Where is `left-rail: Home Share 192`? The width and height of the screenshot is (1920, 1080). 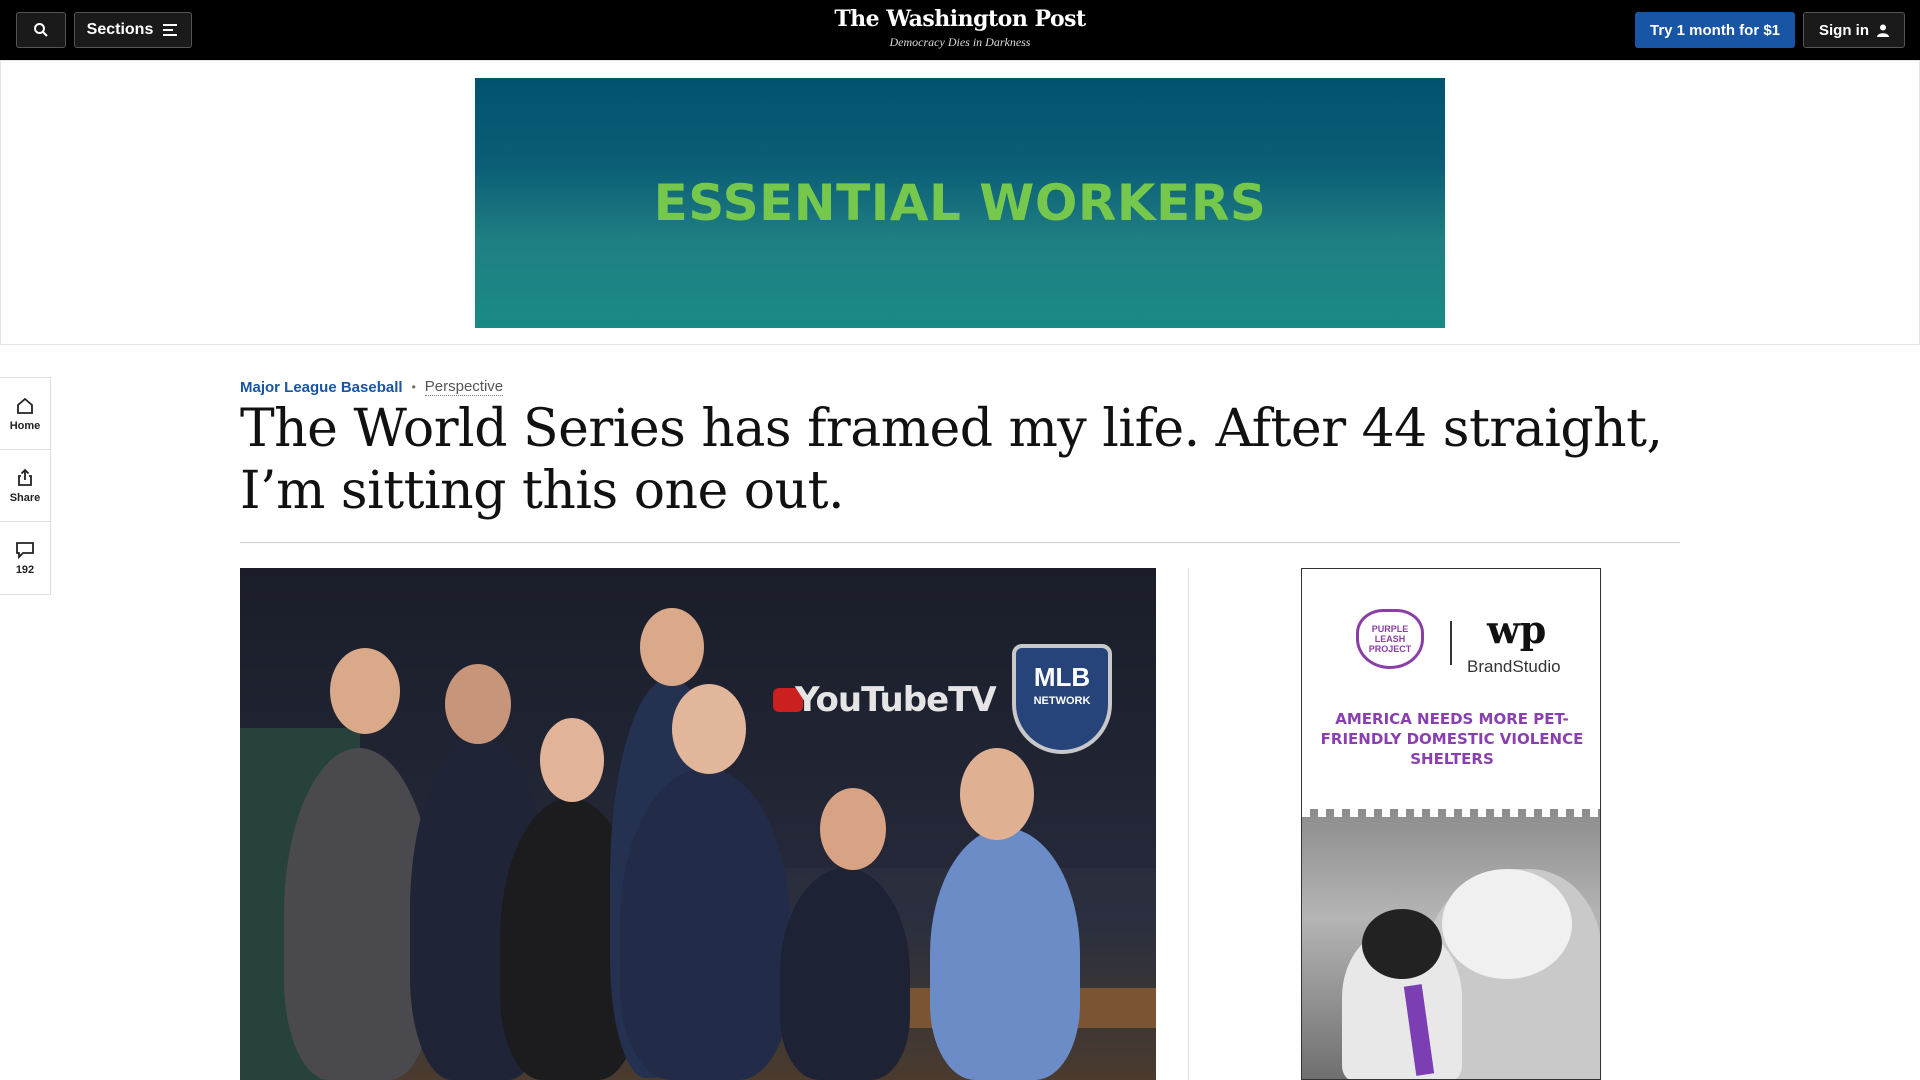 left-rail: Home Share 192 is located at coordinates (25, 486).